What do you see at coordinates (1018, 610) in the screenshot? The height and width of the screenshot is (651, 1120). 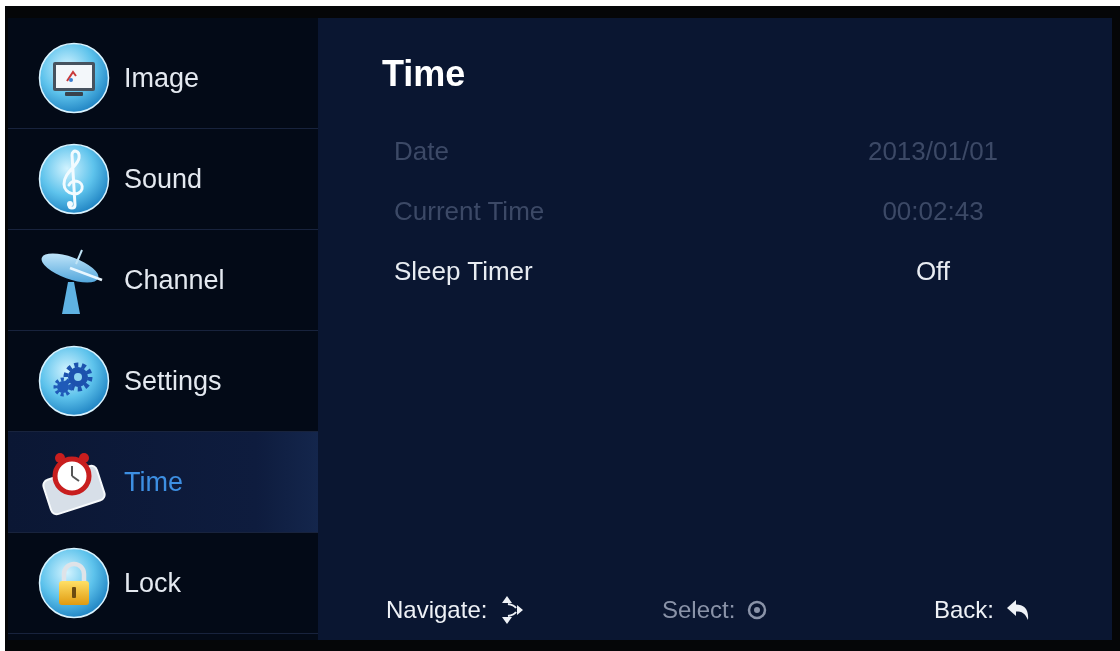 I see `curved-arrow-icon` at bounding box center [1018, 610].